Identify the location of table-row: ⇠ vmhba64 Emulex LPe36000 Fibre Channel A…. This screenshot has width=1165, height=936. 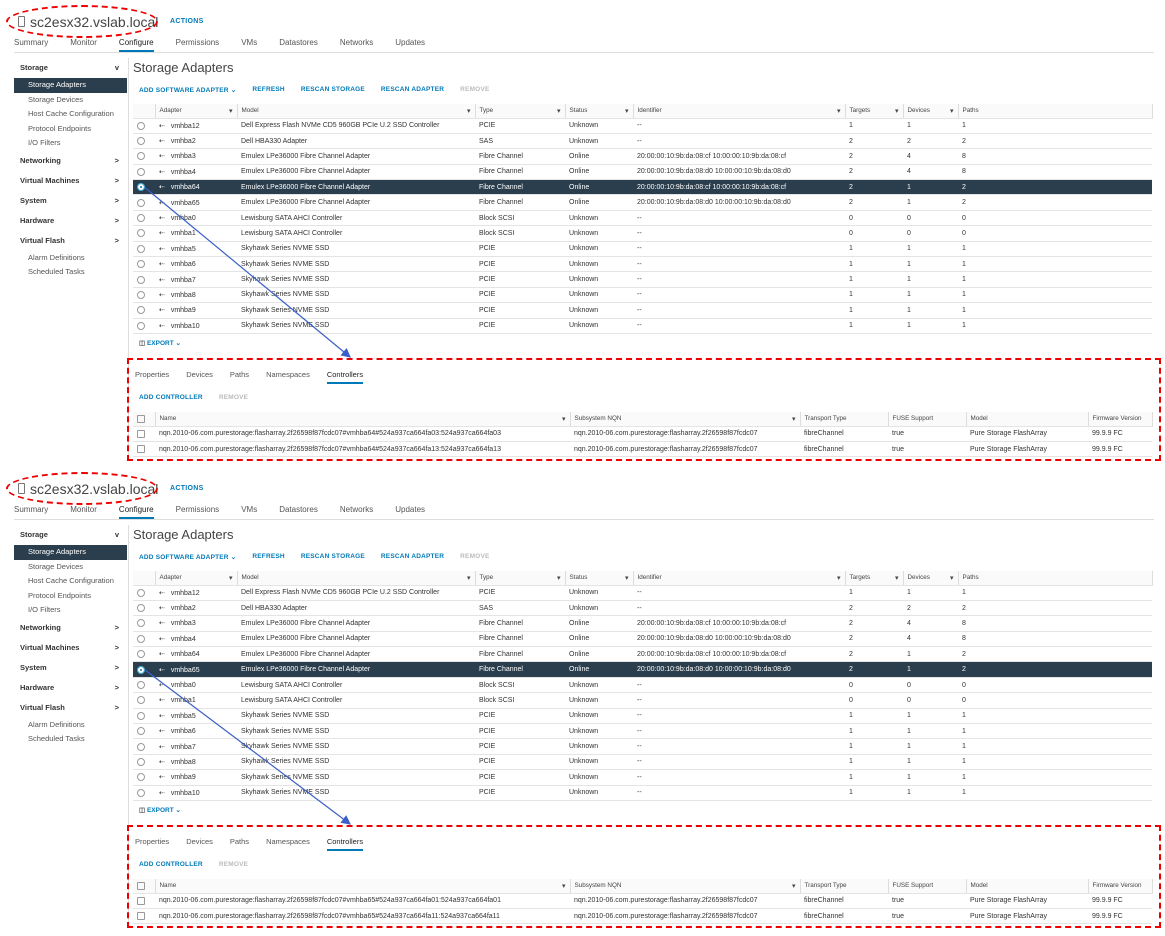
(642, 187).